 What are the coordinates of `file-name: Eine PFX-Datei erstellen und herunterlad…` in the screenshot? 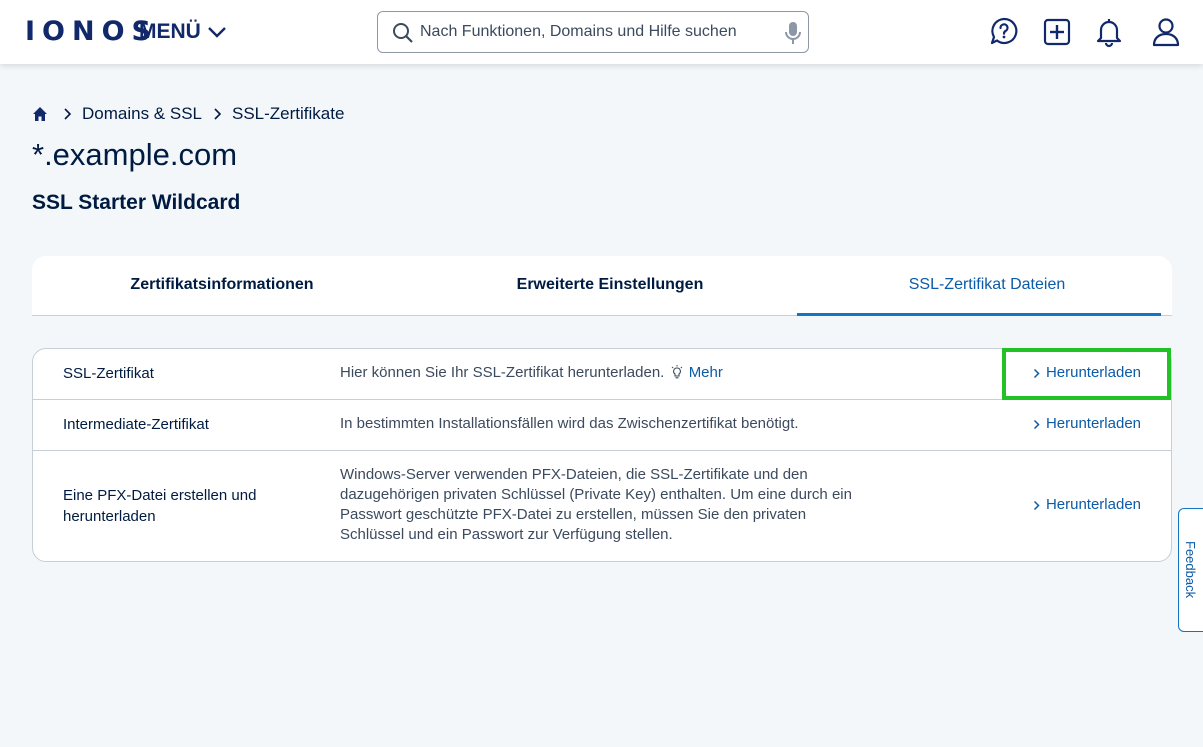 It's located at (160, 506).